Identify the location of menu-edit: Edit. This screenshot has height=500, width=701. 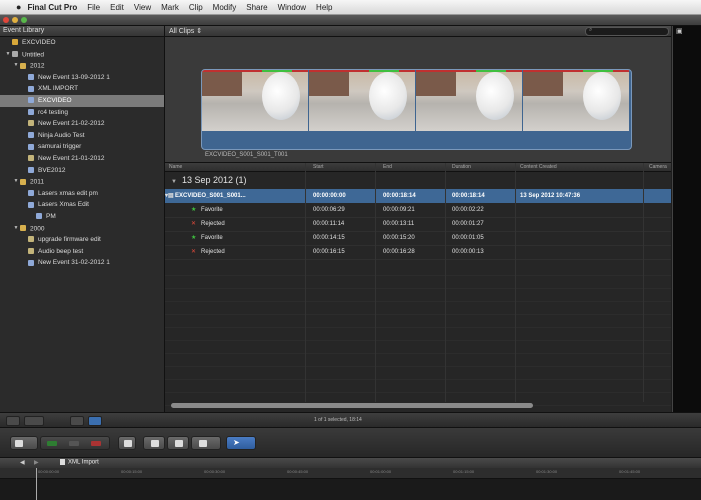
(117, 7).